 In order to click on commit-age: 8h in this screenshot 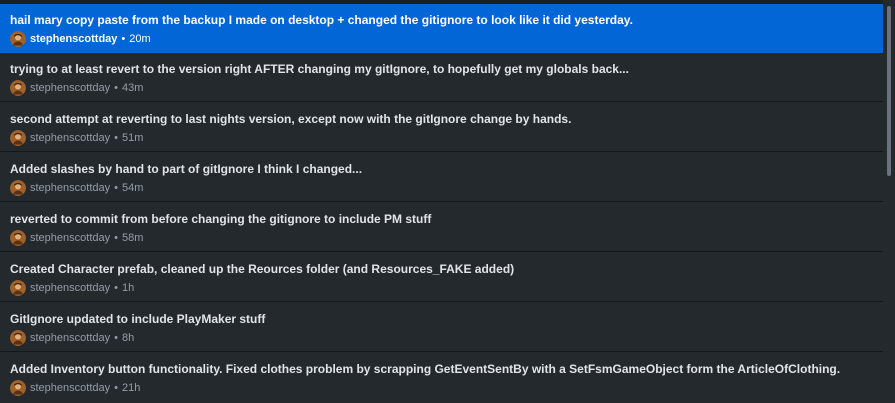, I will do `click(128, 338)`.